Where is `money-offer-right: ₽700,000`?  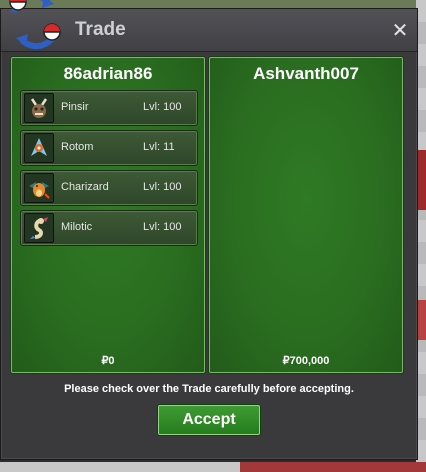 money-offer-right: ₽700,000 is located at coordinates (306, 361).